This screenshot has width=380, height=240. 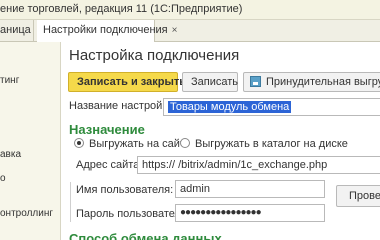 I want to click on username-label: Имя пользователя:, so click(x=125, y=190).